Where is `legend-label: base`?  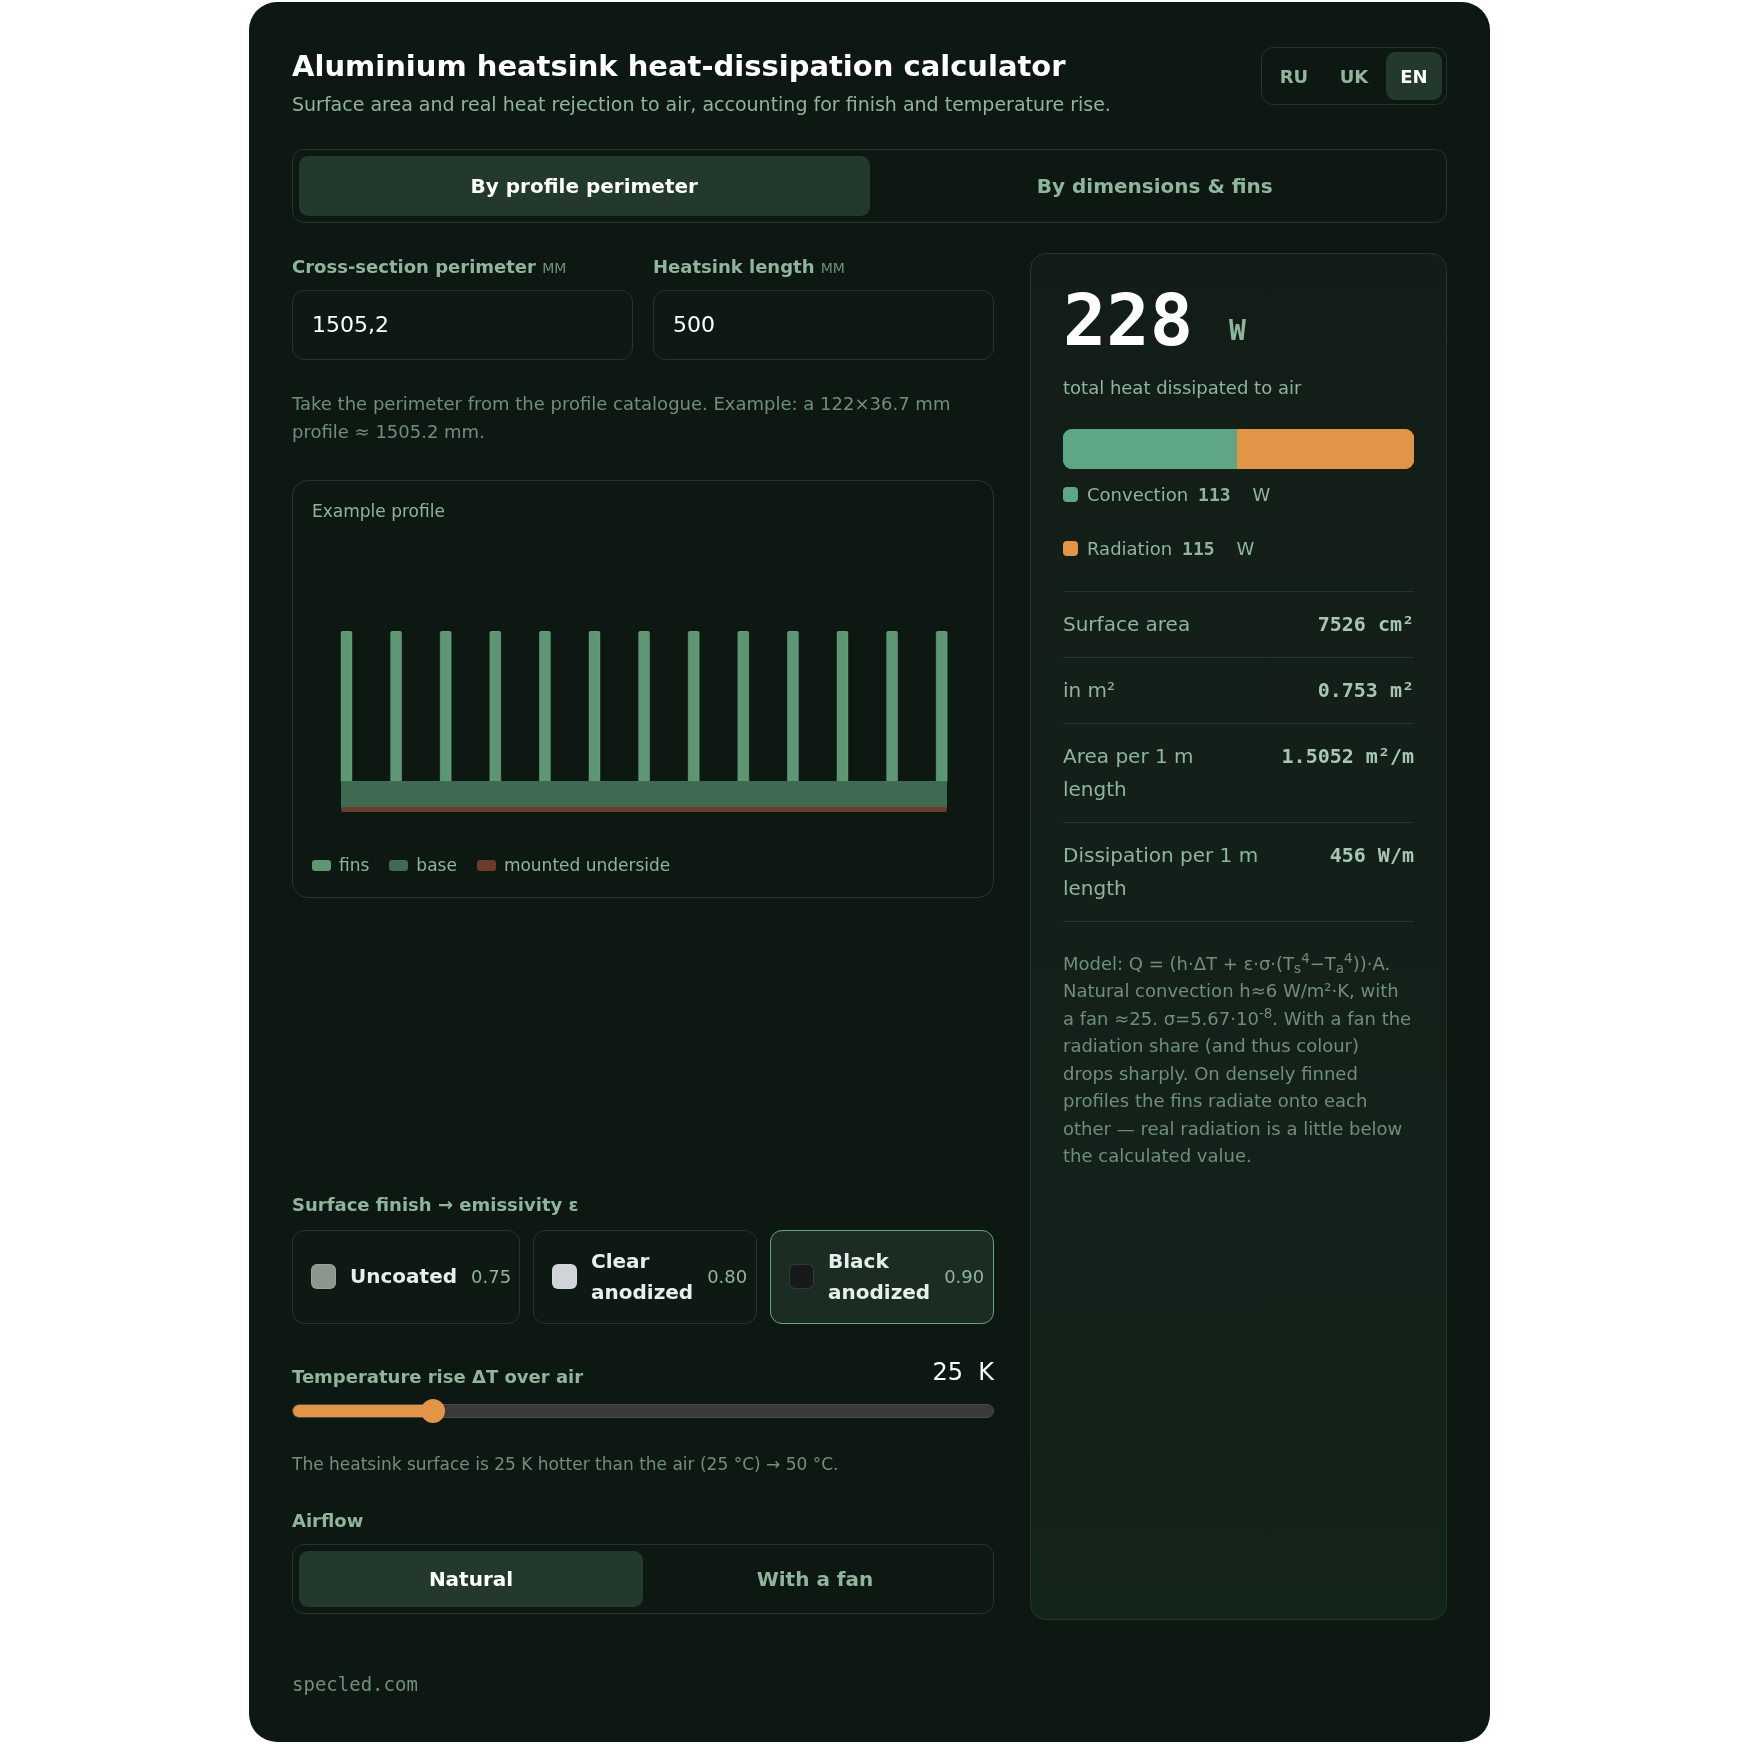
legend-label: base is located at coordinates (436, 865).